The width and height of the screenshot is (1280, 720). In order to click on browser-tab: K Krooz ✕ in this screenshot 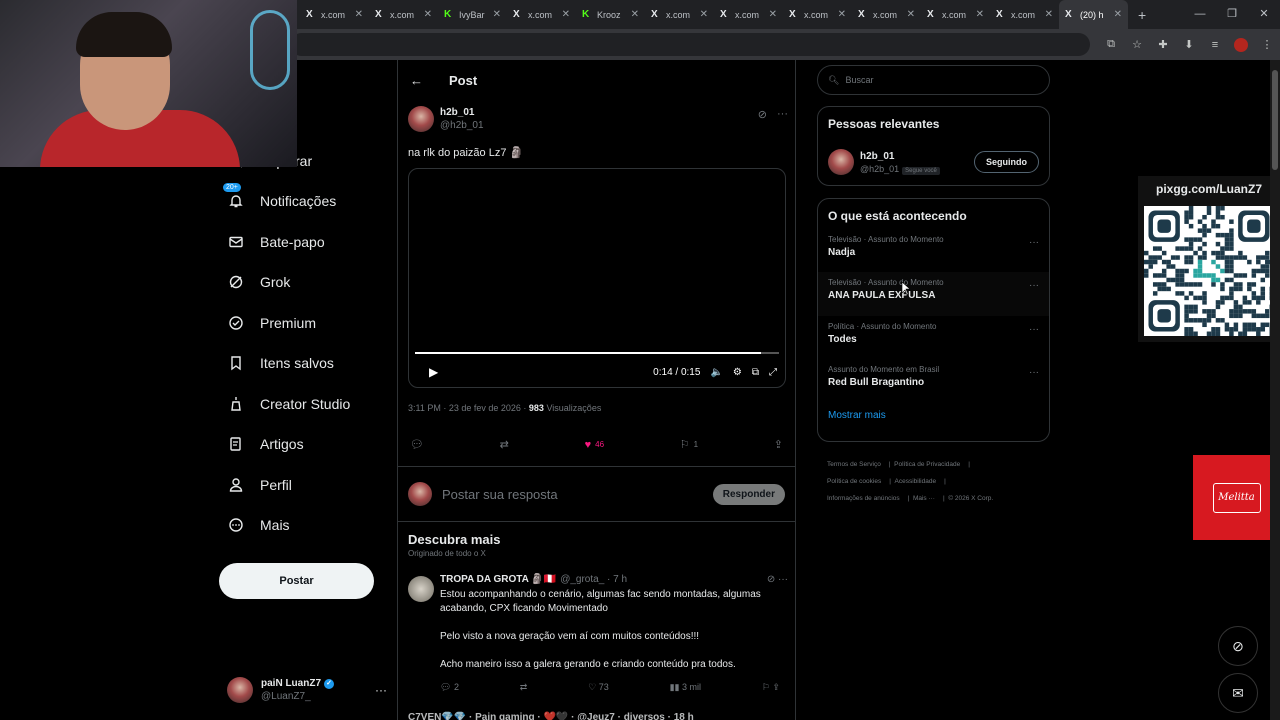, I will do `click(610, 14)`.